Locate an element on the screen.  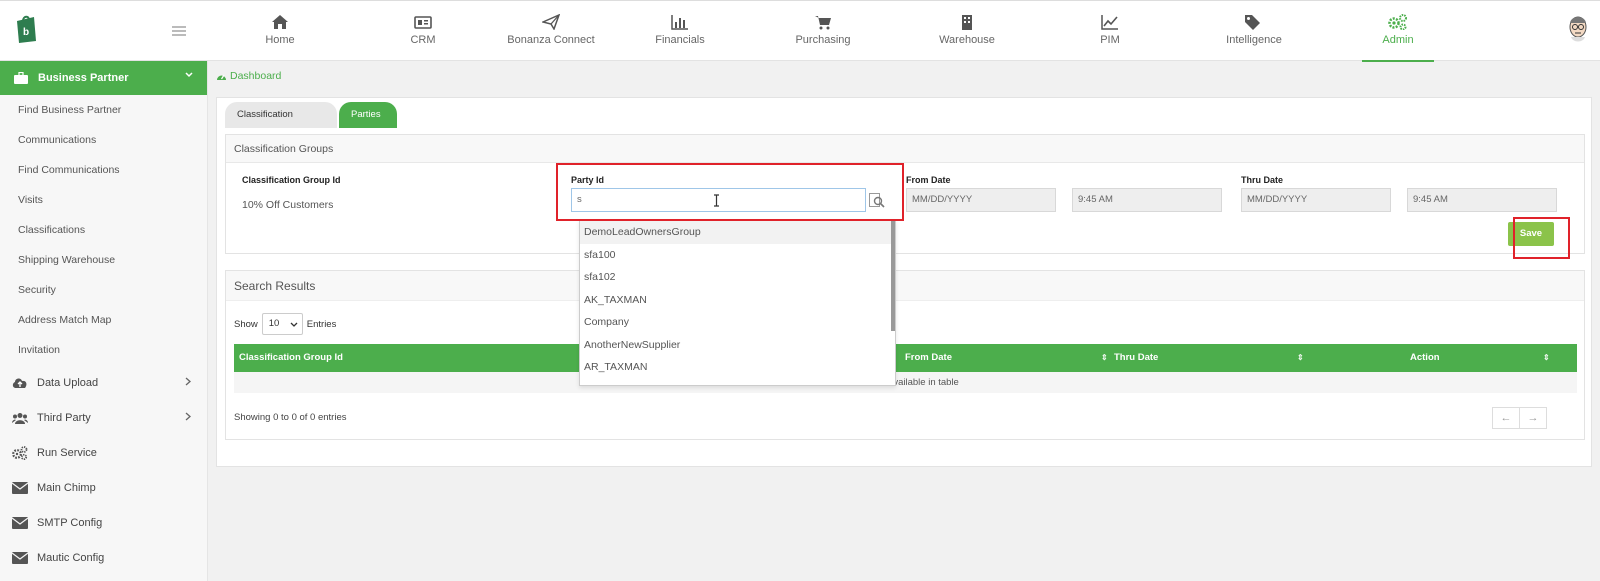
autocomplete-item: Company is located at coordinates (737, 322).